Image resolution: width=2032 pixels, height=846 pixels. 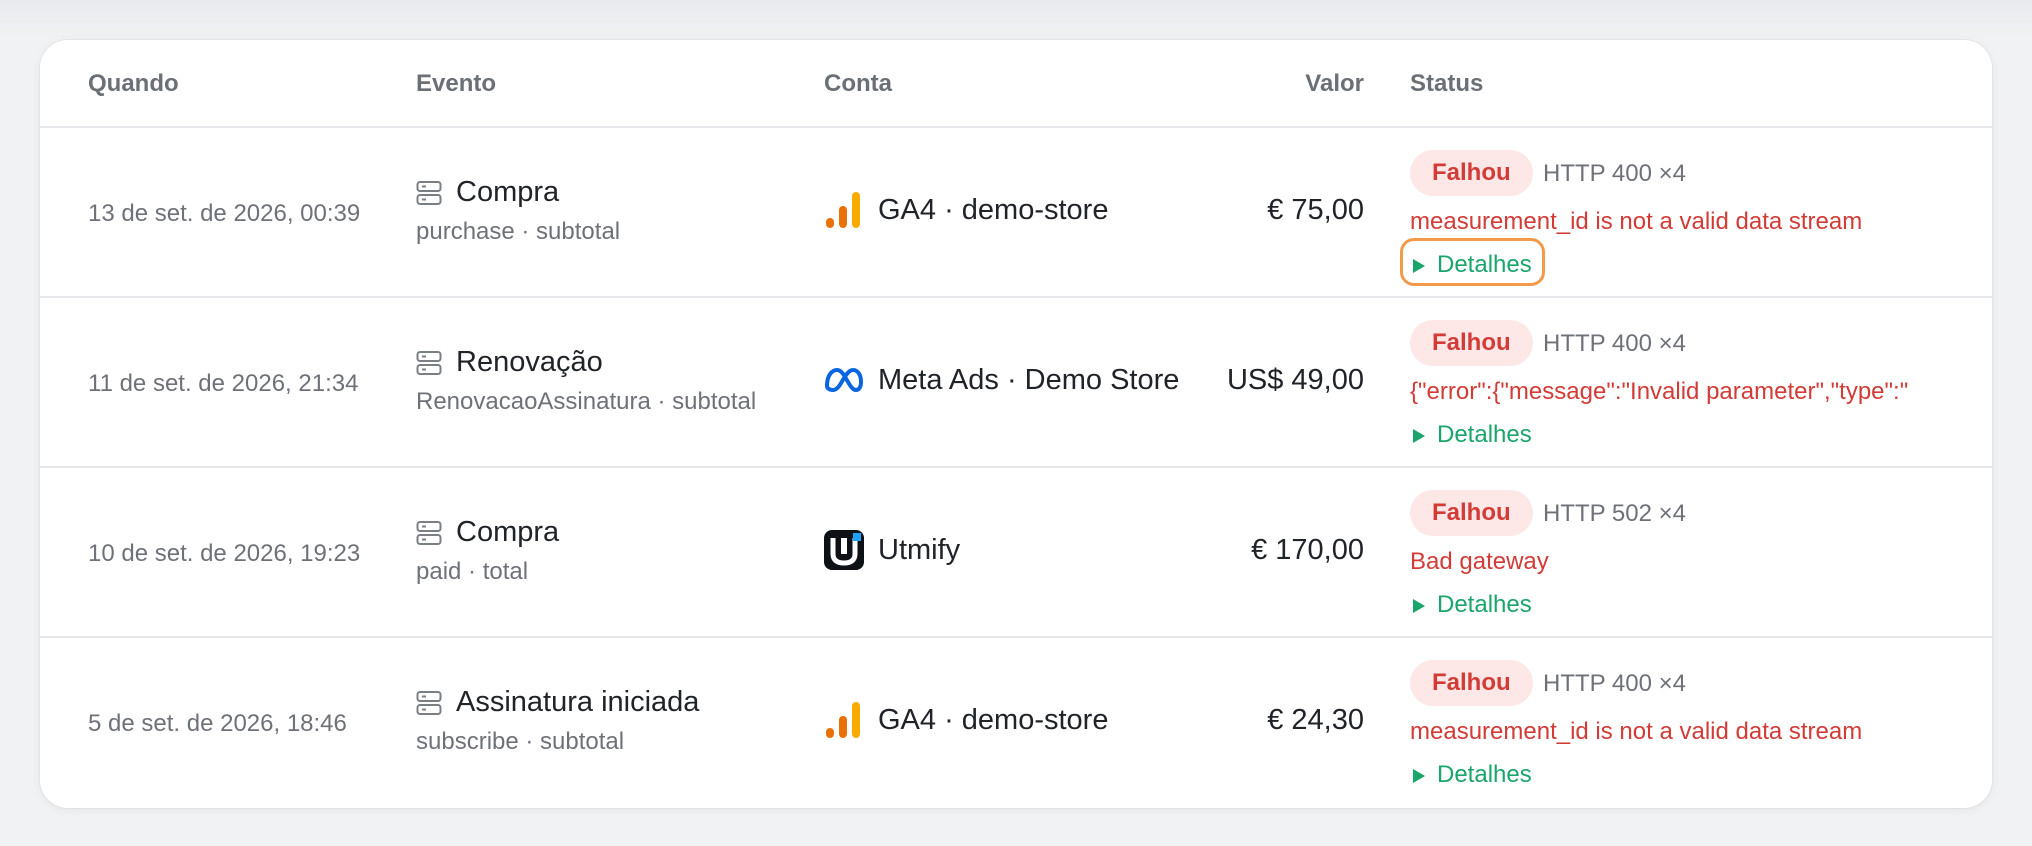 What do you see at coordinates (858, 83) in the screenshot?
I see `header-account: Conta` at bounding box center [858, 83].